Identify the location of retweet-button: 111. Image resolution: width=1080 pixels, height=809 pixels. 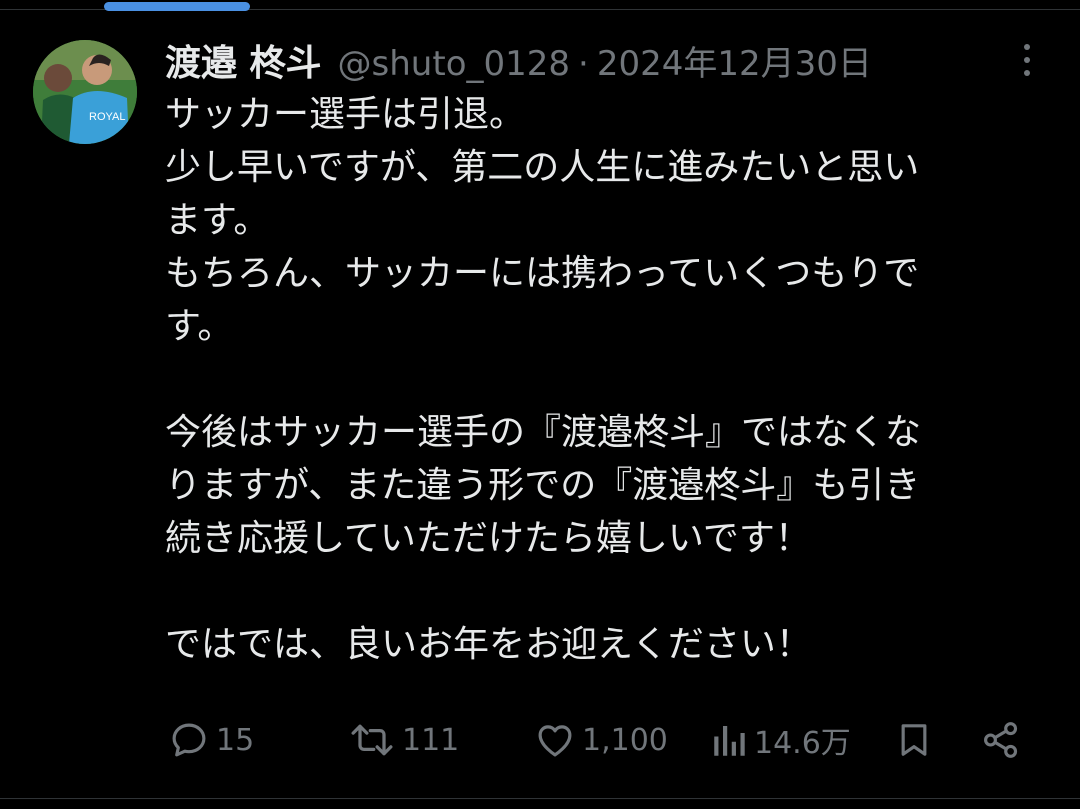
(403, 740).